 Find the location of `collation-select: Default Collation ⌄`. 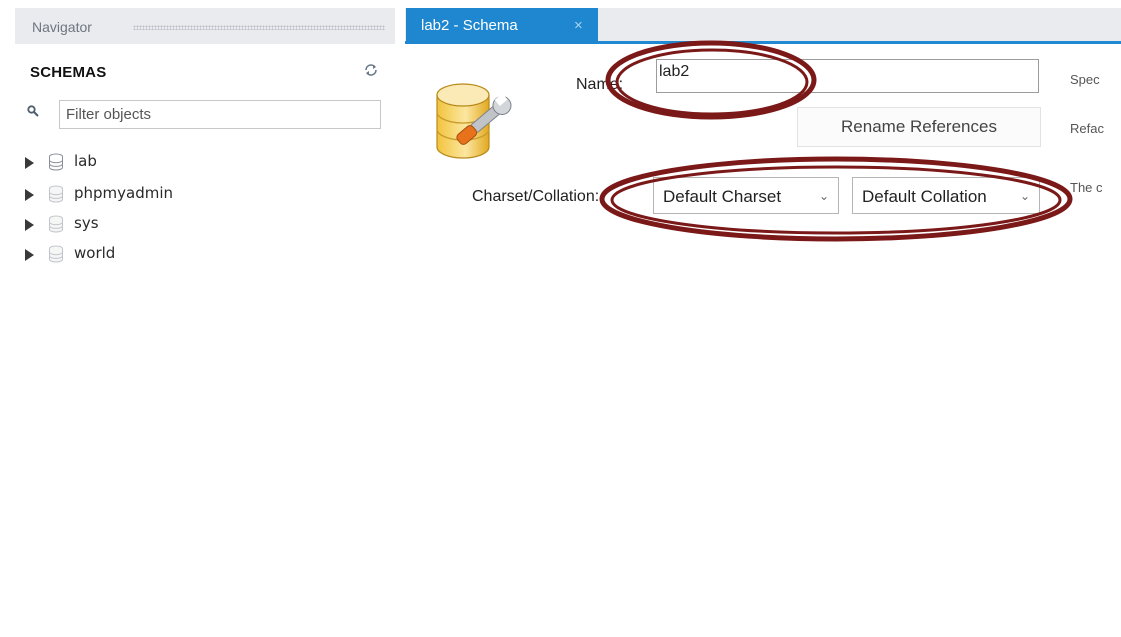

collation-select: Default Collation ⌄ is located at coordinates (946, 195).